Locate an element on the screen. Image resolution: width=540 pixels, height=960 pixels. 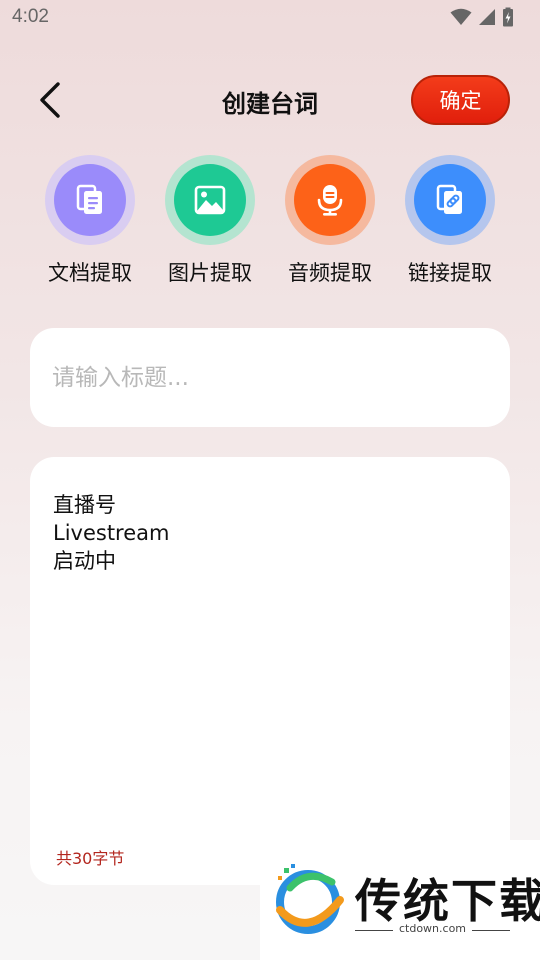
cellular-signal-icon is located at coordinates (487, 17).